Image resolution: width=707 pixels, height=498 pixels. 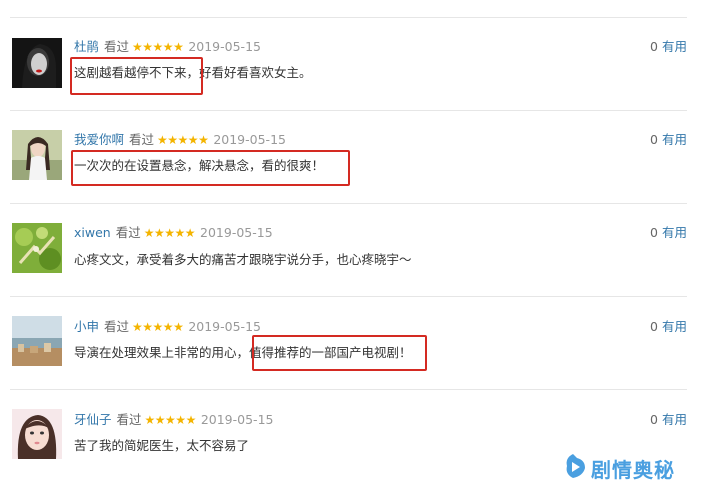 What do you see at coordinates (92, 232) in the screenshot?
I see `username-link: xiwen` at bounding box center [92, 232].